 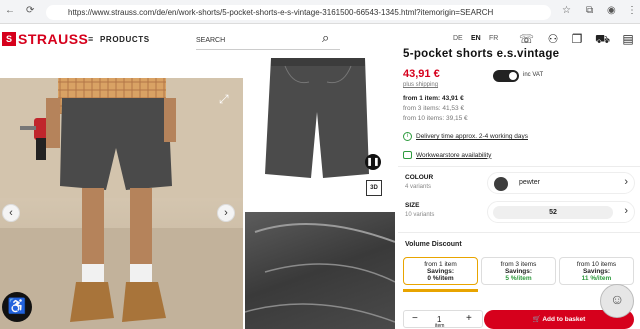 I want to click on logo-mark: S, so click(x=9, y=39).